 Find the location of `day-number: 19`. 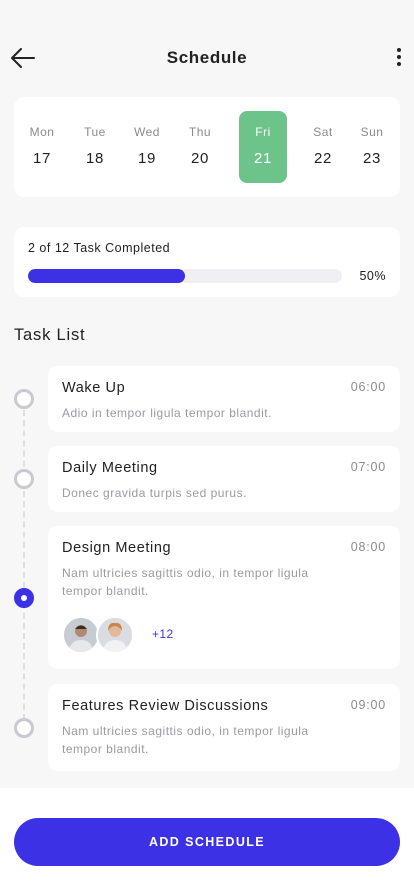

day-number: 19 is located at coordinates (147, 158).